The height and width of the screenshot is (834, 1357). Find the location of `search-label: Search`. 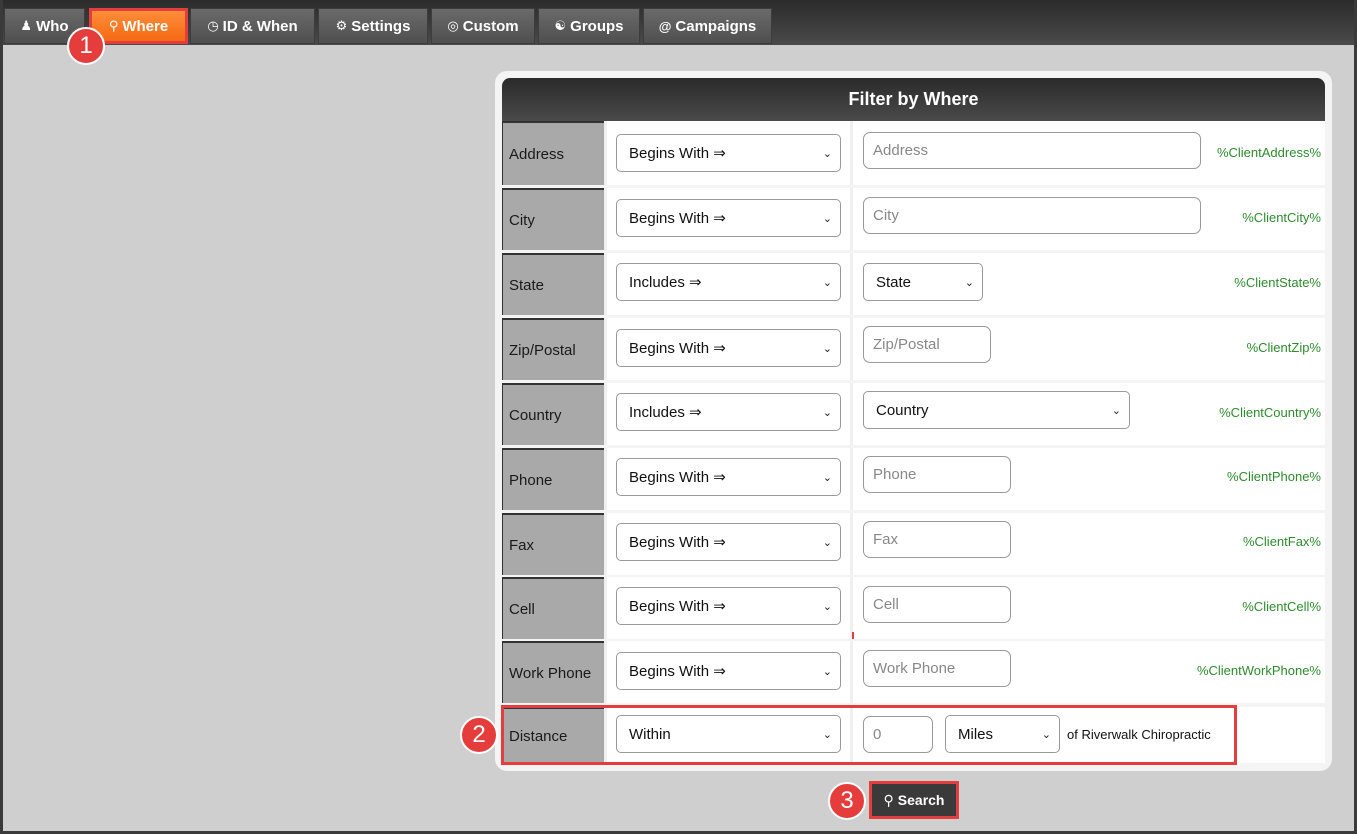

search-label: Search is located at coordinates (921, 800).